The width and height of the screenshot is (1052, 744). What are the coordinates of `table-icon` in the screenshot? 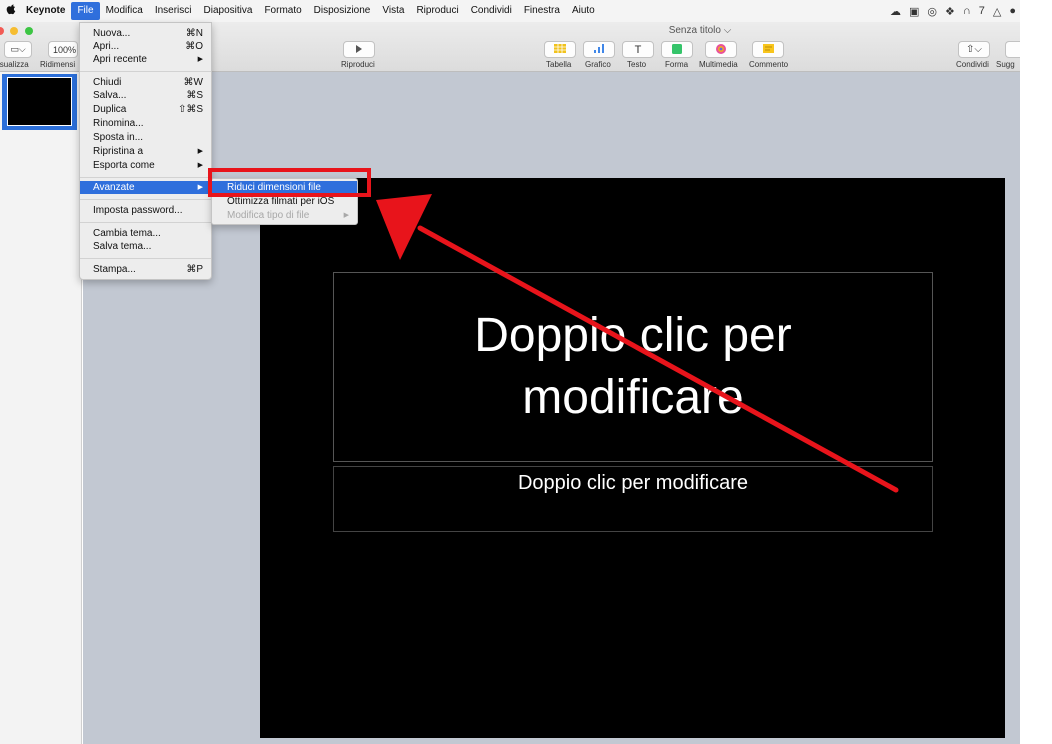 It's located at (560, 49).